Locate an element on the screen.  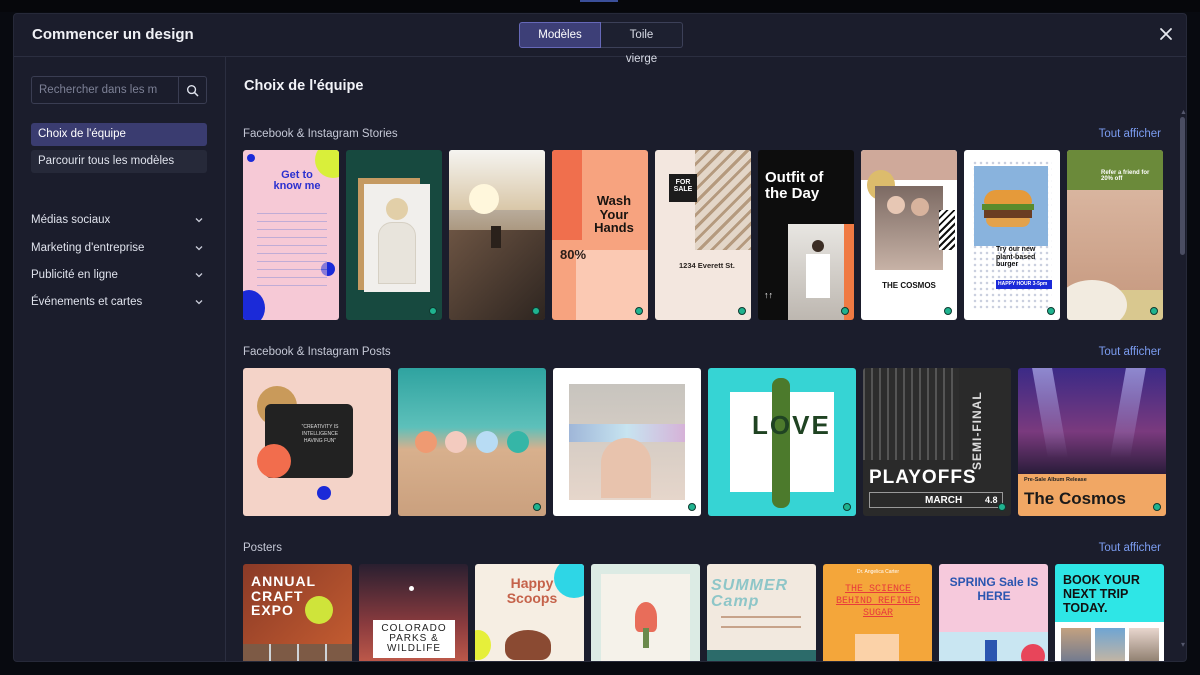
modal-header: Commencer un design Modèles Toile vierge is located at coordinates (600, 39).